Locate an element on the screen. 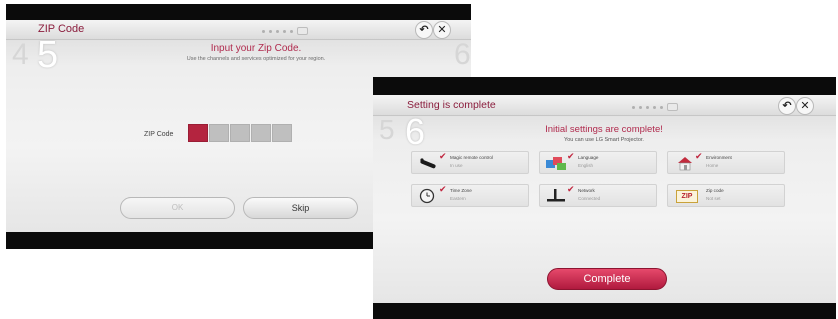  item-name: Language is located at coordinates (588, 157).